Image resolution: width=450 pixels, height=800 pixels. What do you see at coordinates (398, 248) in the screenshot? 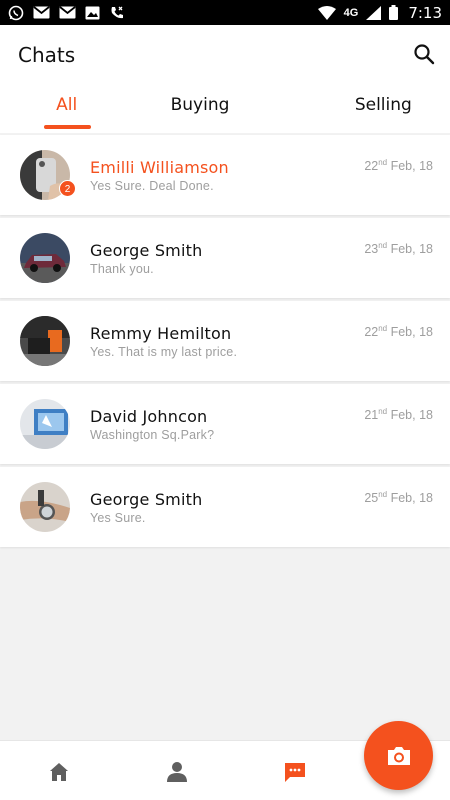
I see `chat-date: 23nd Feb, 18` at bounding box center [398, 248].